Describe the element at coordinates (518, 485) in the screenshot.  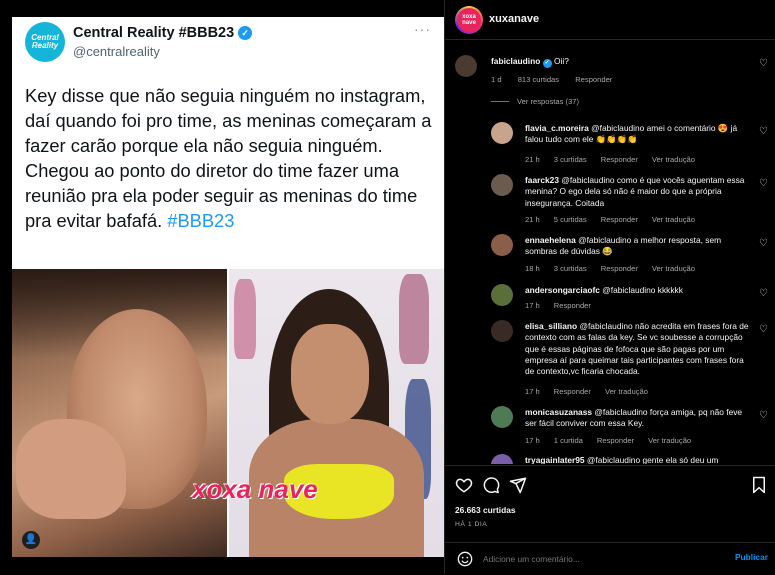
I see `share-icon` at that location.